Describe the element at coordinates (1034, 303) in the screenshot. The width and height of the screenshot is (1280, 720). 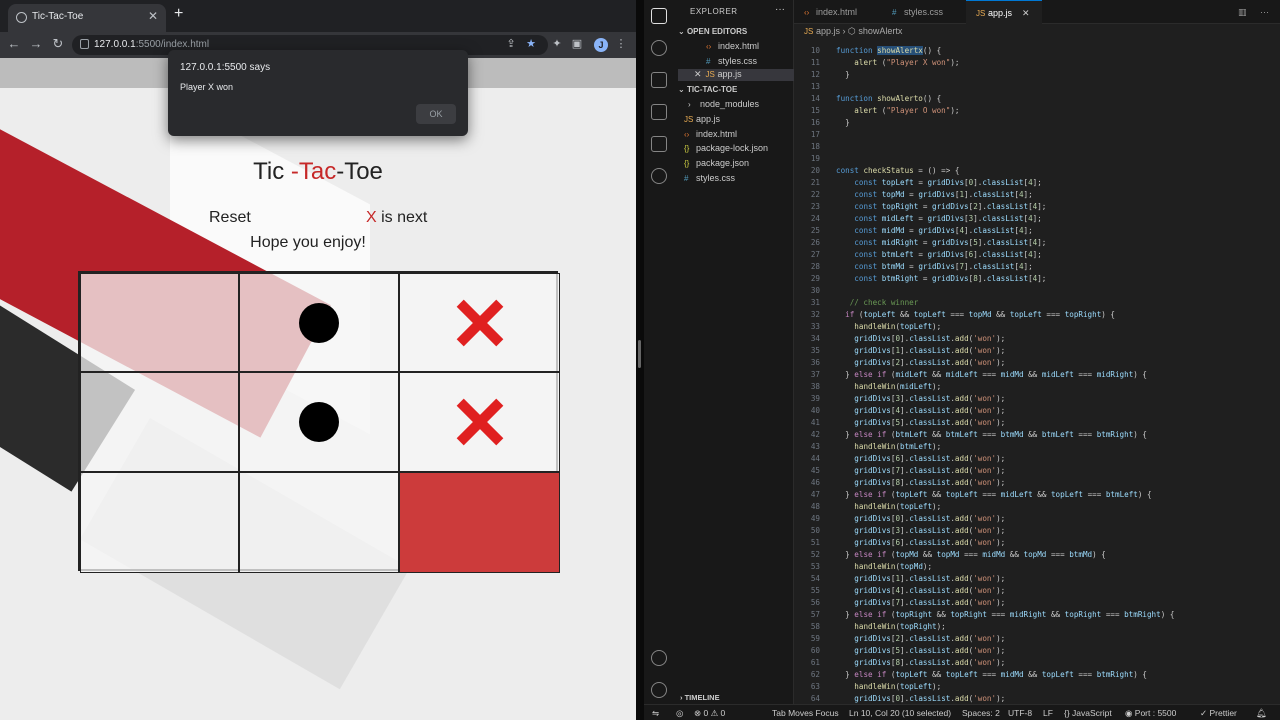
I see `code-line: 31 // check winner` at that location.